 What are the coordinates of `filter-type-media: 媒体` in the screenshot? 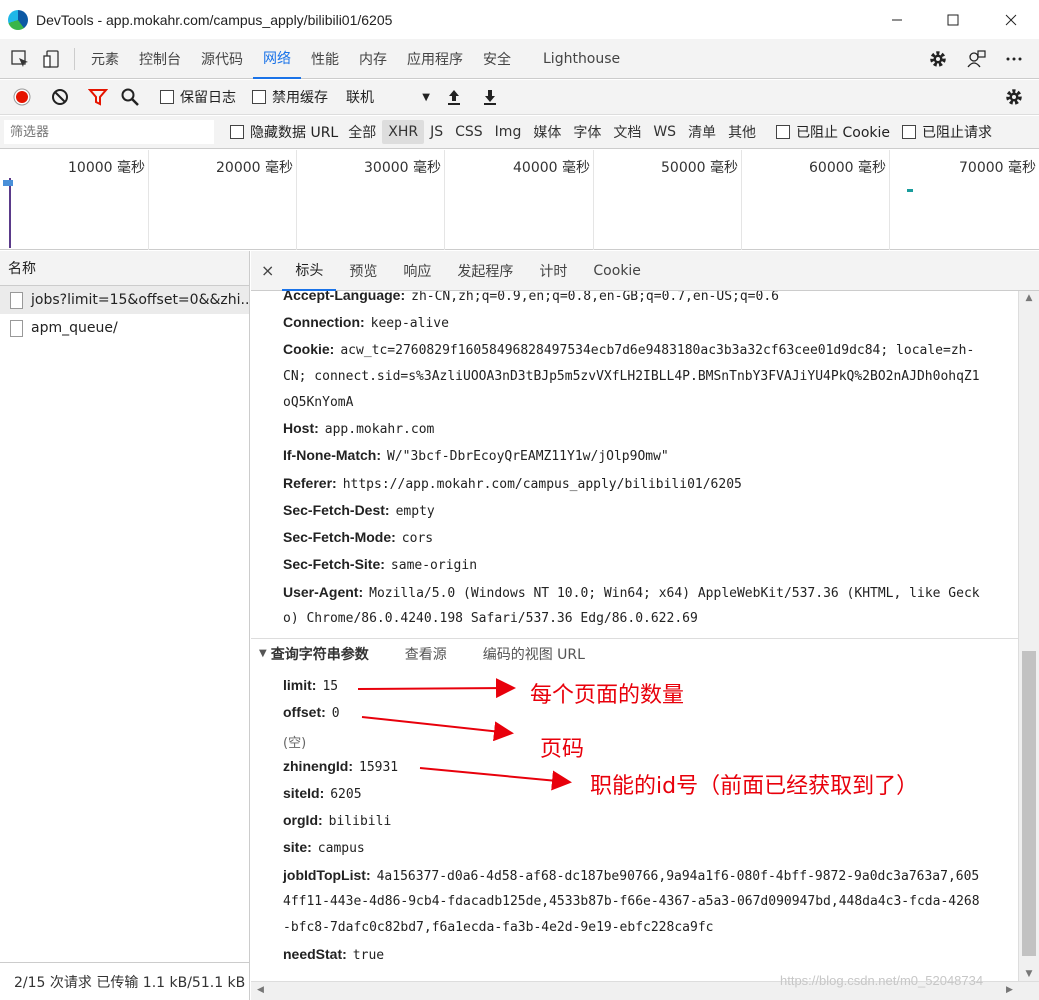 It's located at (547, 132).